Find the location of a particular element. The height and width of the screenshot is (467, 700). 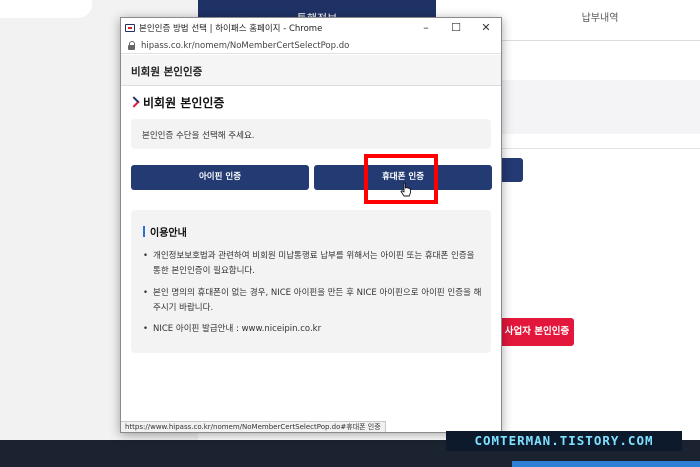

info-item-text: NICE 아이핀 발급안내 : www.niceipin.co.kr is located at coordinates (237, 329).